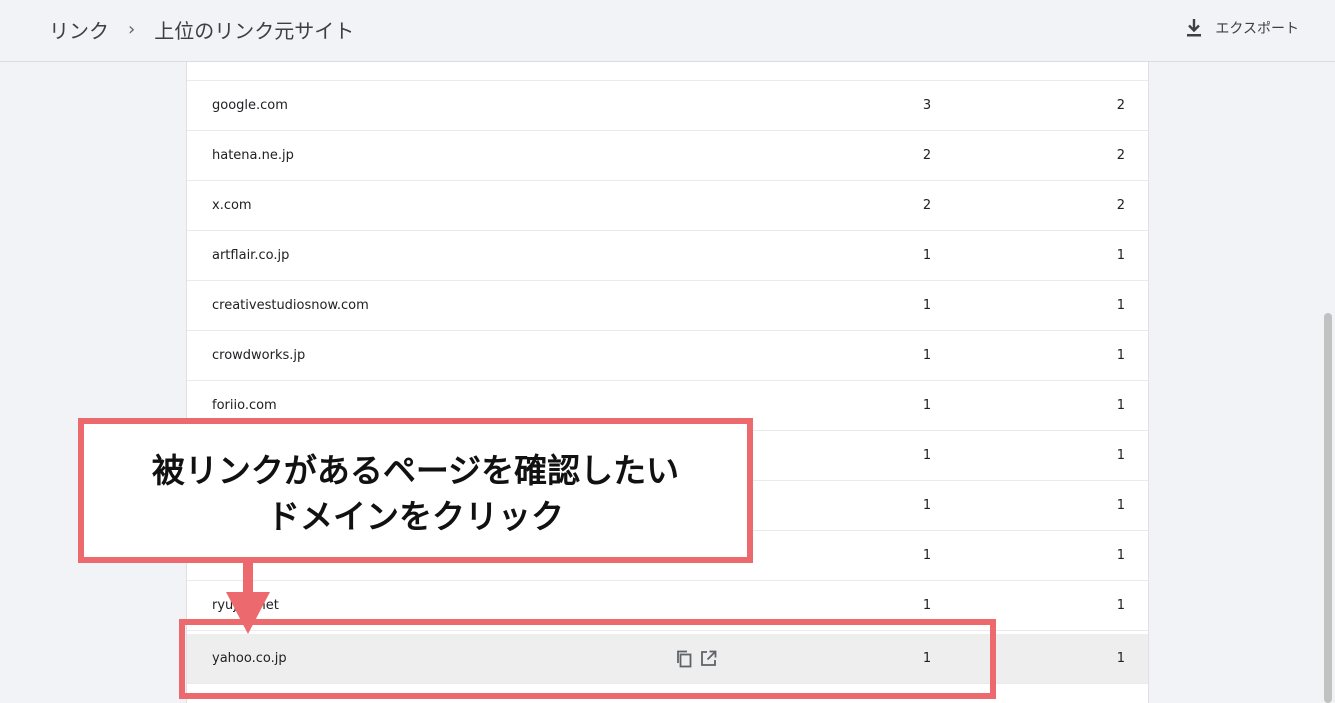 The height and width of the screenshot is (703, 1335). Describe the element at coordinates (237, 71) in the screenshot. I see `domain-cell: g.....y.jp` at that location.